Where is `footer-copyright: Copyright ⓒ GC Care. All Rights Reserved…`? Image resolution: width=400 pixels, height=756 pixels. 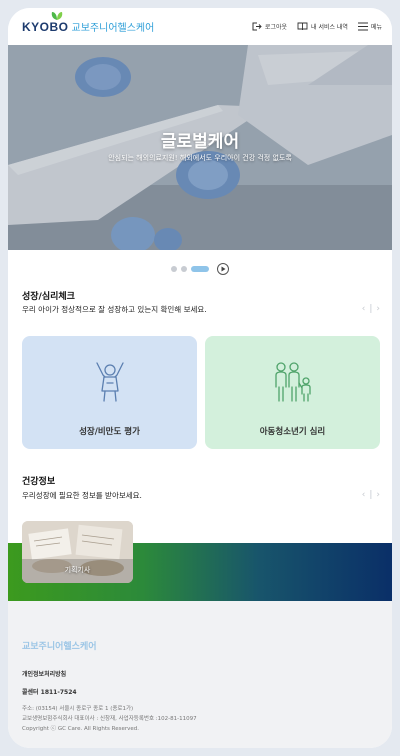
footer-copyright: Copyright ⓒ GC Care. All Rights Reserved… is located at coordinates (80, 729).